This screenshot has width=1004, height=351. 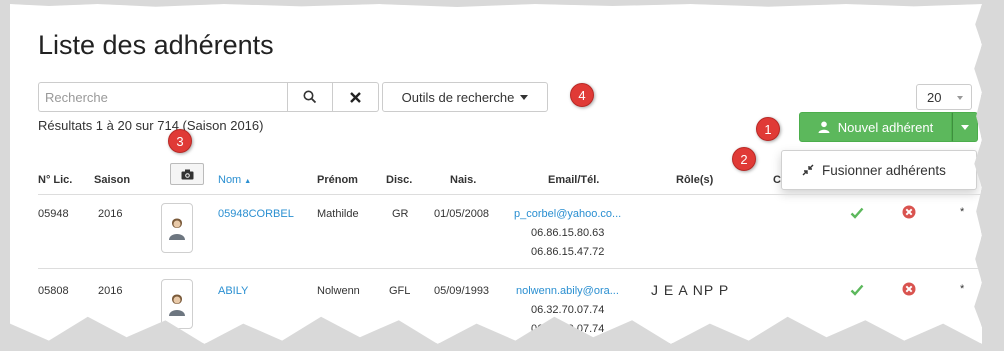 I want to click on per-page-value: 20, so click(x=934, y=97).